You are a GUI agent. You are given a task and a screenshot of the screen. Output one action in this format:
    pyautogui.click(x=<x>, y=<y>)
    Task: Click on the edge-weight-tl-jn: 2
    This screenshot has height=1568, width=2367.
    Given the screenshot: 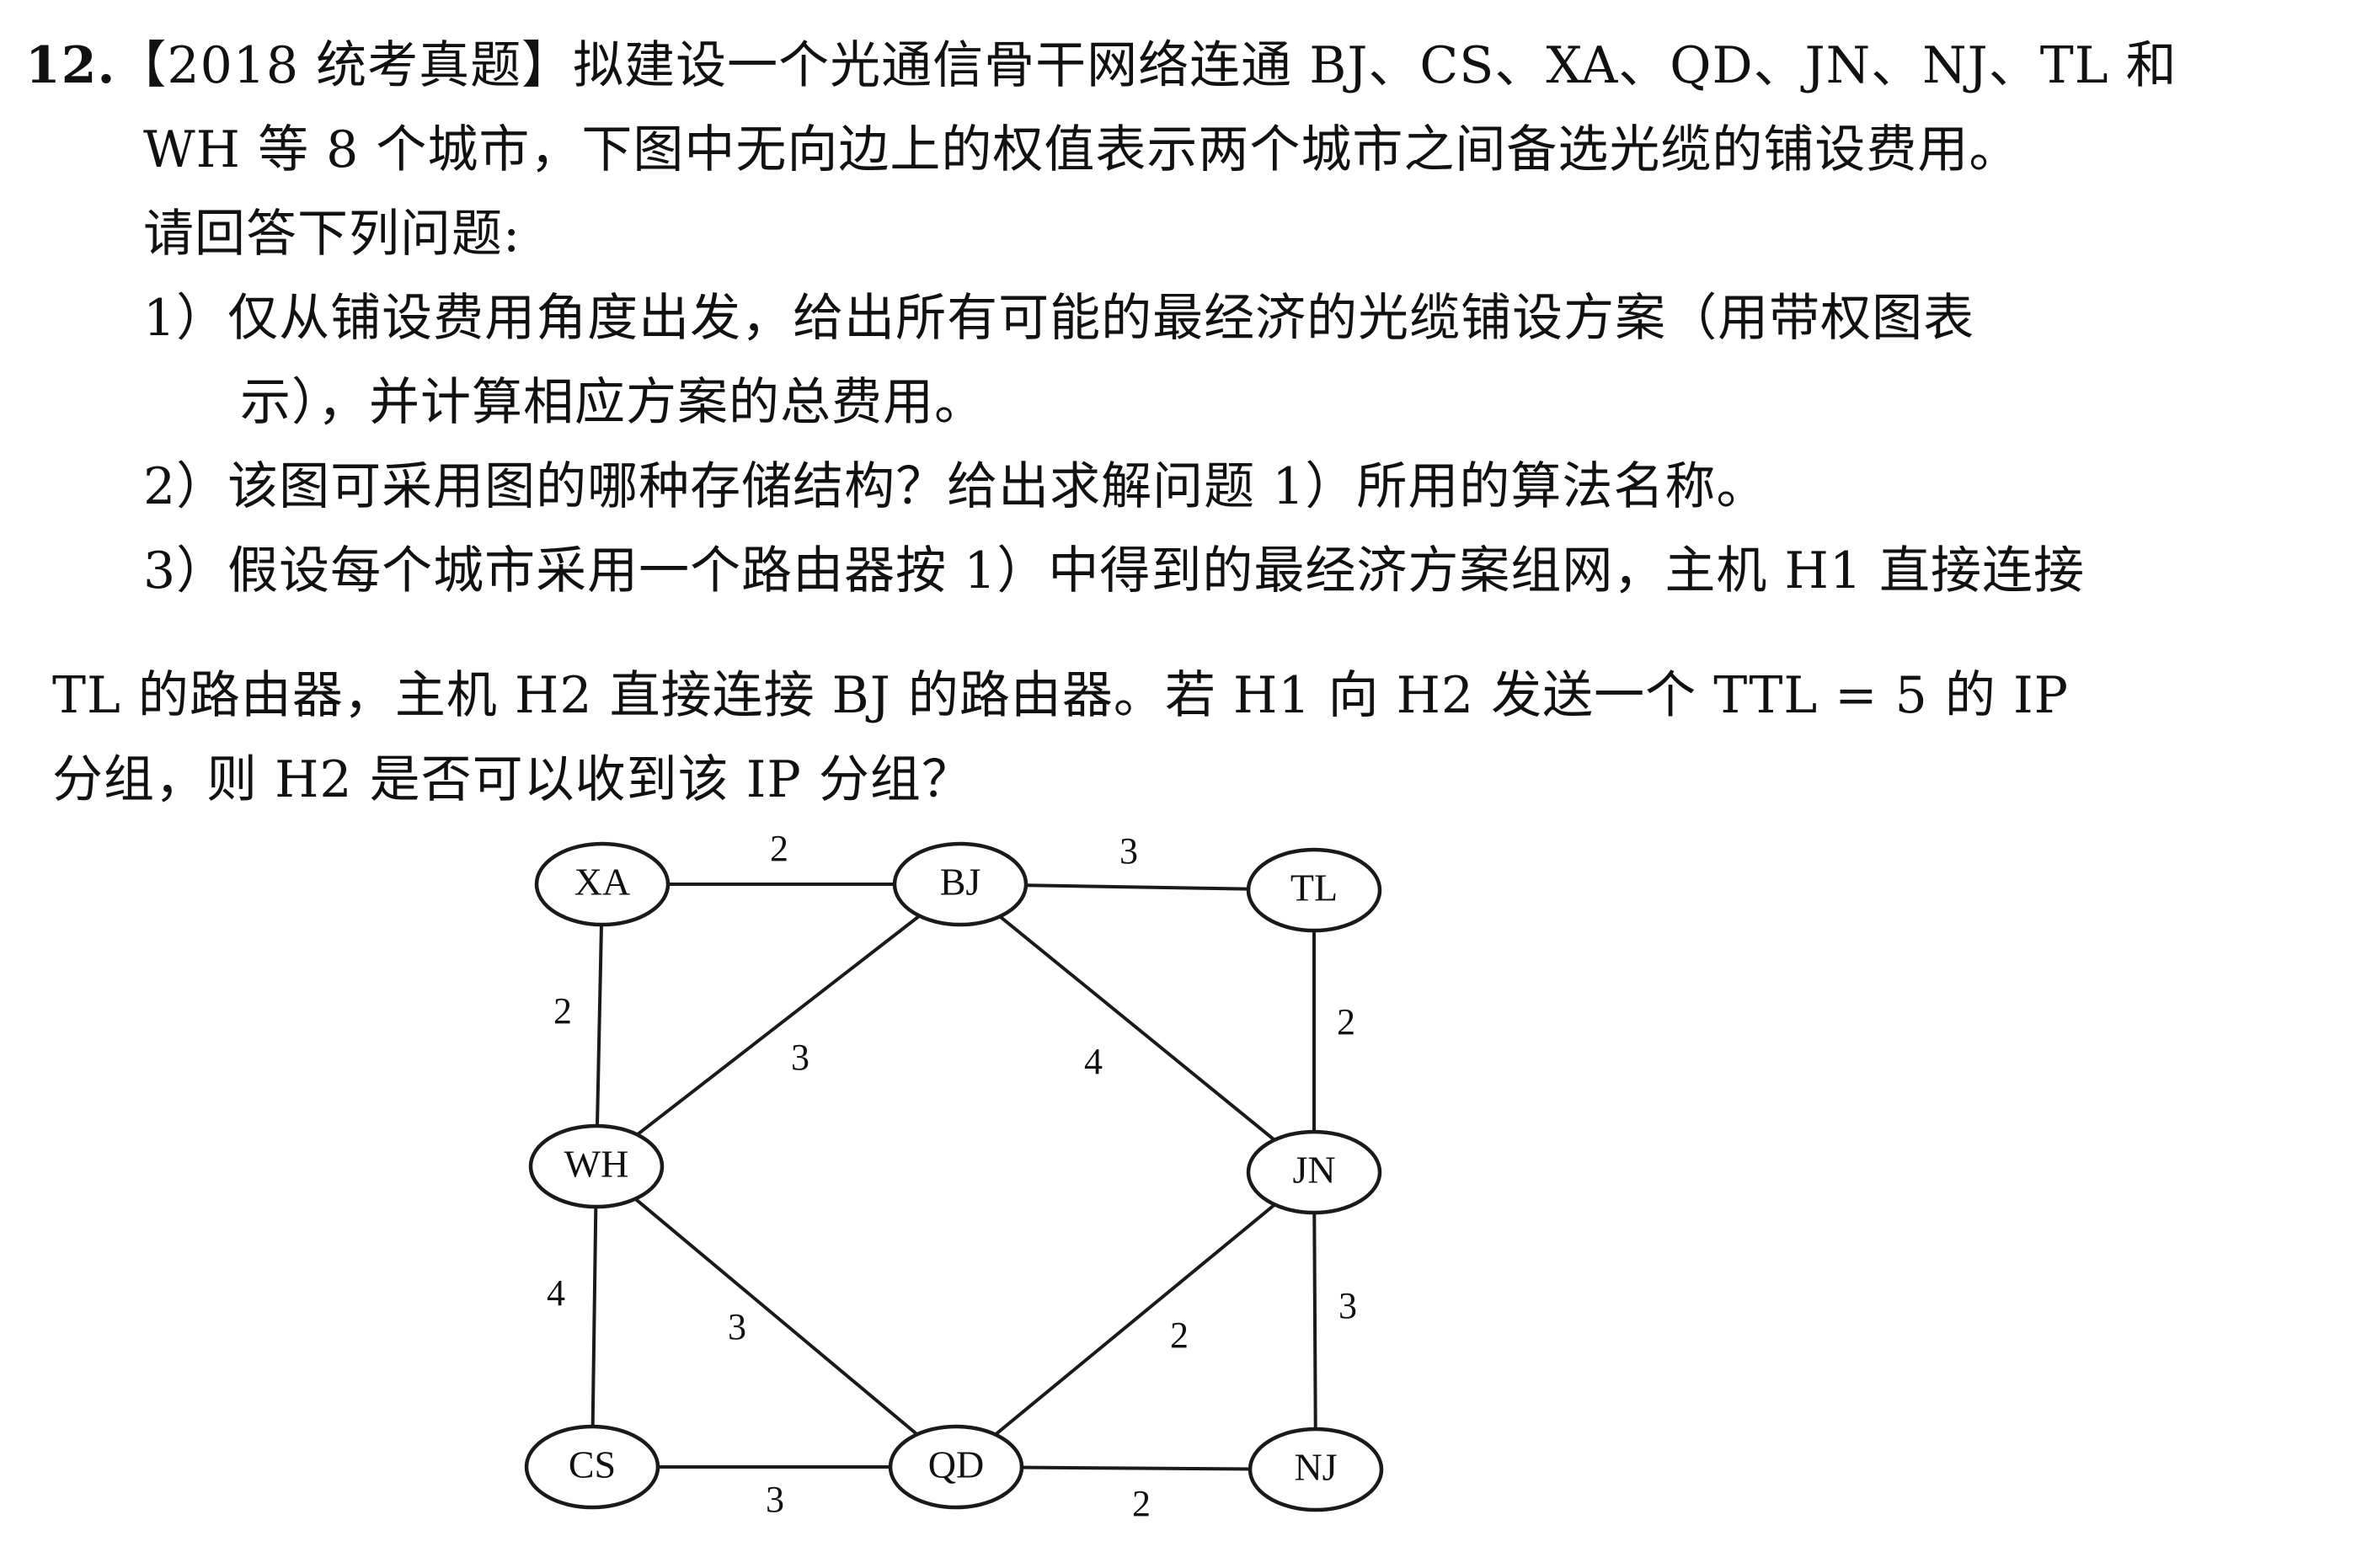 What is the action you would take?
    pyautogui.click(x=1346, y=1022)
    